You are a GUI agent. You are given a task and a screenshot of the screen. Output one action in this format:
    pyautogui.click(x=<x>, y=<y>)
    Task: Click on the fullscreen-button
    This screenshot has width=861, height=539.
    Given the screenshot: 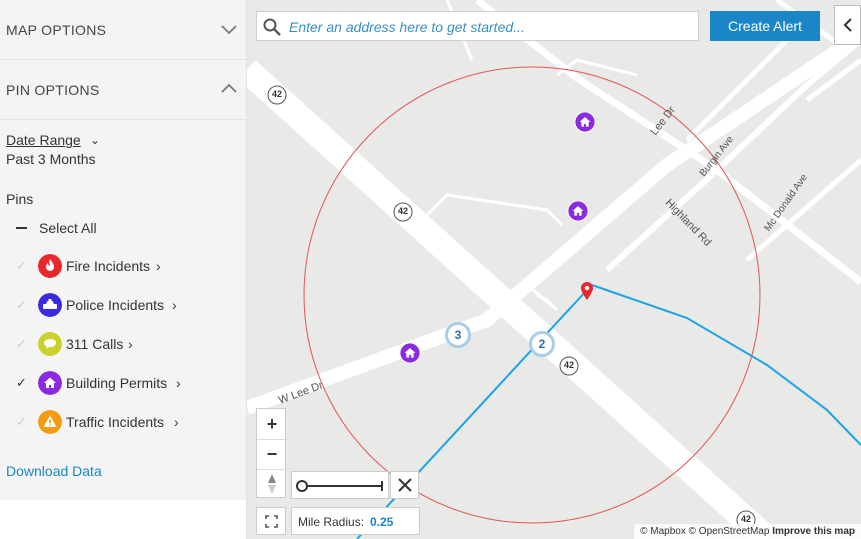 What is the action you would take?
    pyautogui.click(x=271, y=521)
    